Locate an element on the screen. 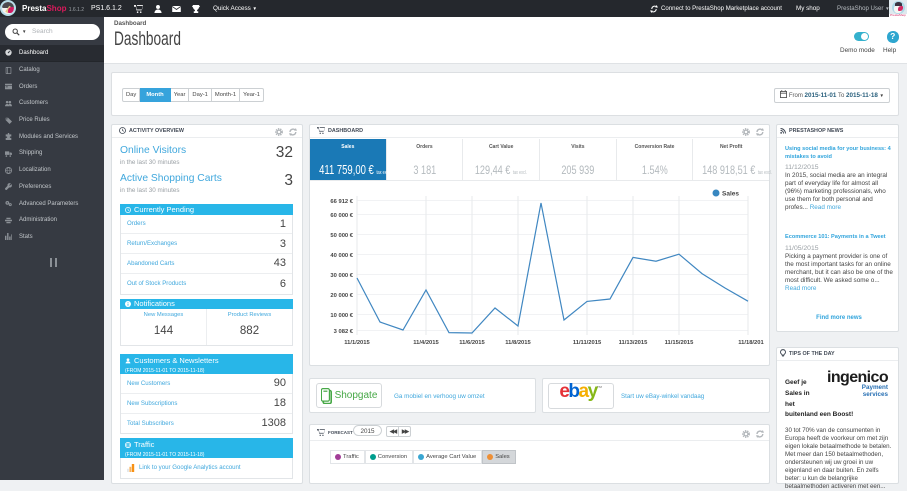 This screenshot has width=907, height=491. svg-text: 11/4/2015 is located at coordinates (426, 343).